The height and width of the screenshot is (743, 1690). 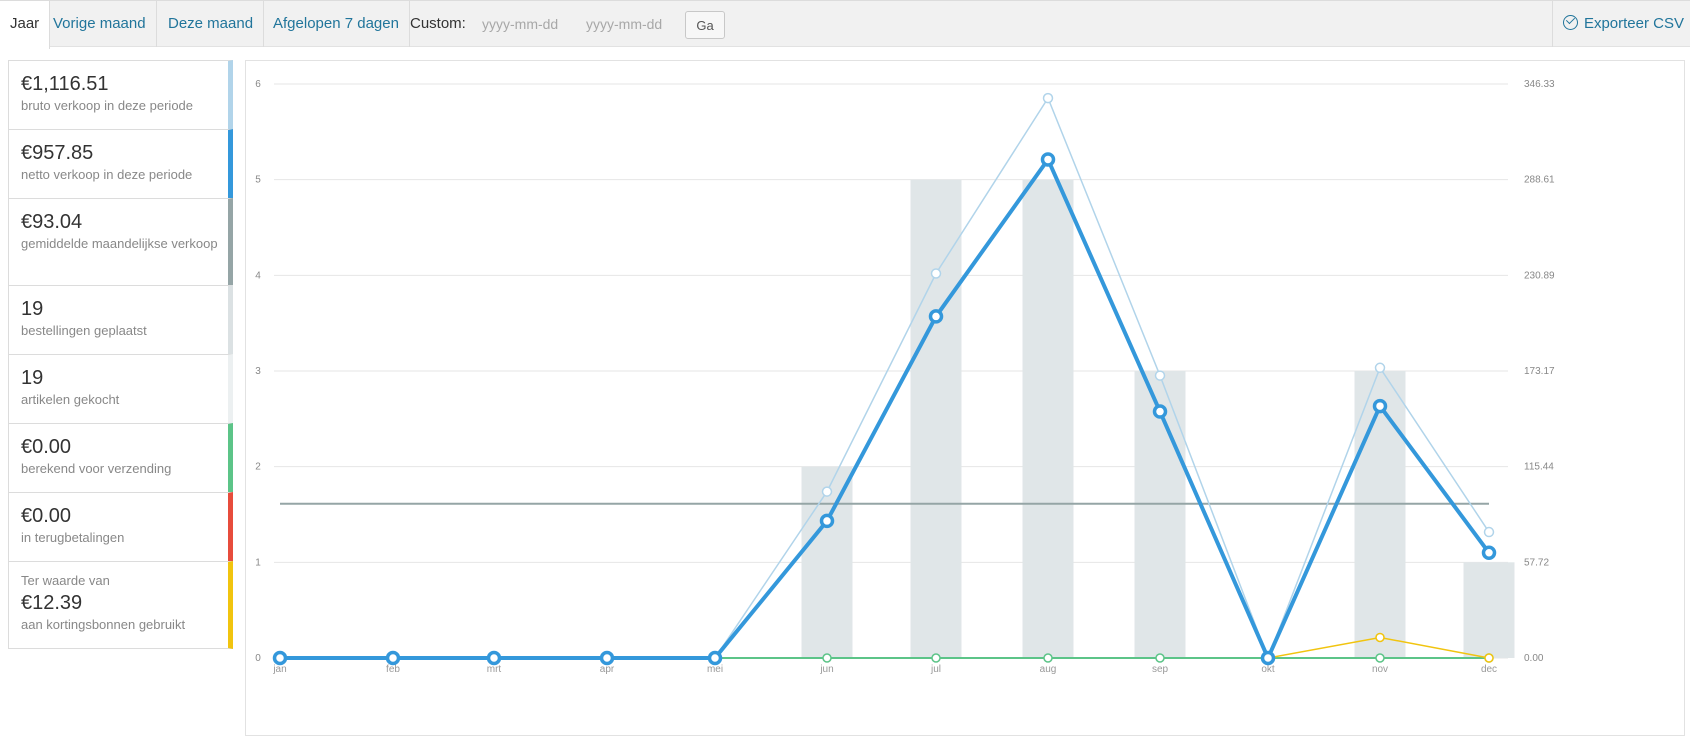 I want to click on legend-description: netto verkoop in deze periode, so click(x=107, y=174).